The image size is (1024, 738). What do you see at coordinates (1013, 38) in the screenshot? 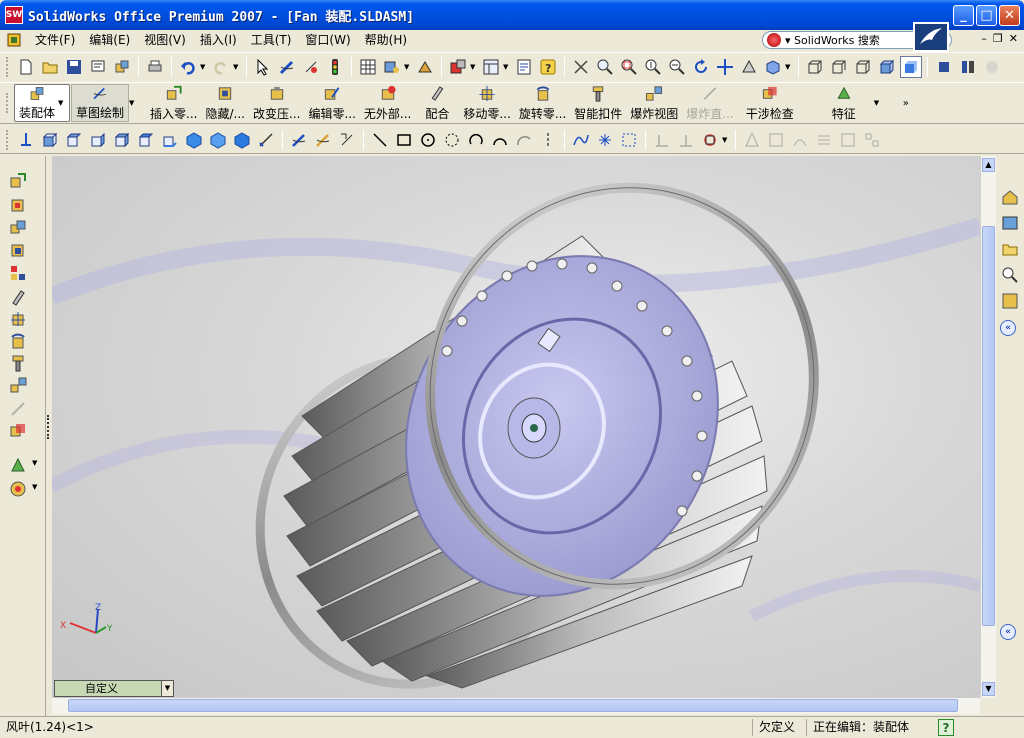
I see `doc-close-button: ✕` at bounding box center [1013, 38].